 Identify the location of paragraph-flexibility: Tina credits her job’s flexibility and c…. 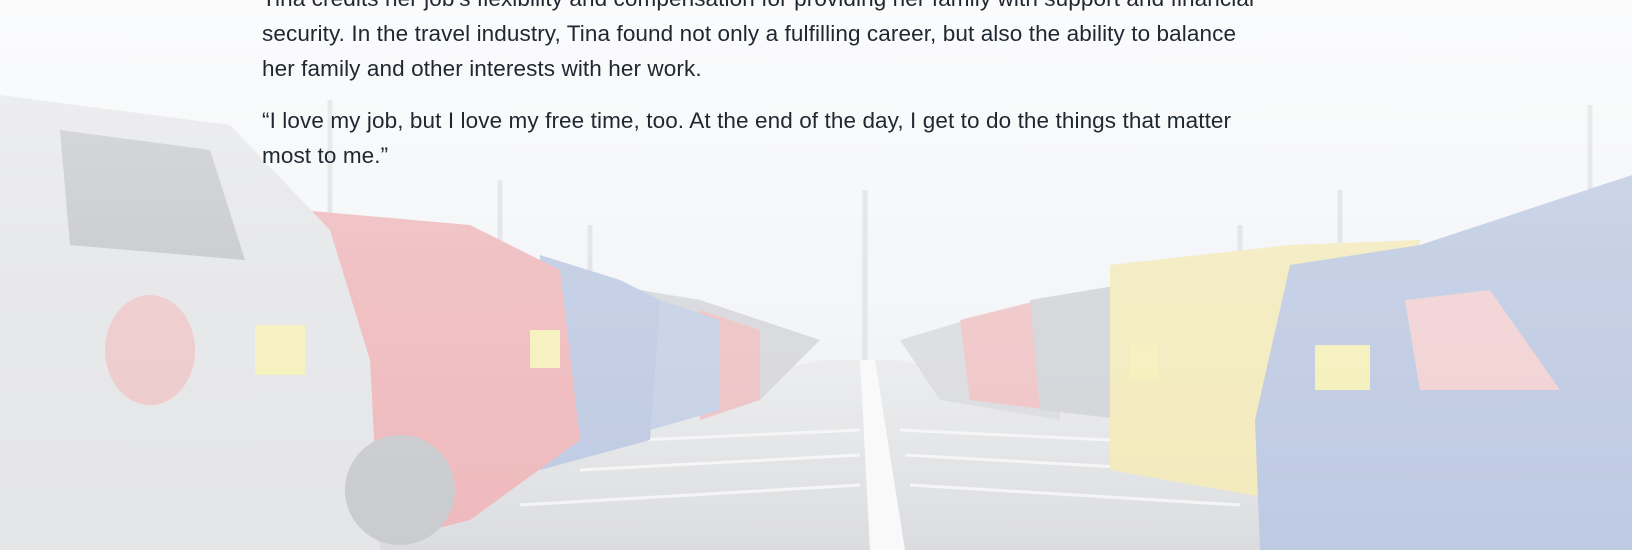
(758, 40).